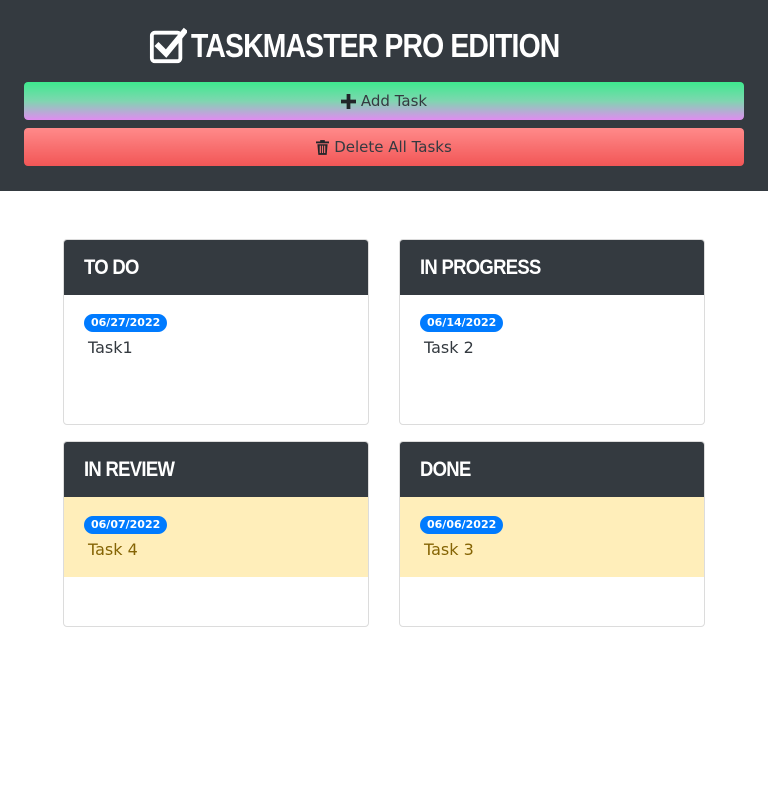  Describe the element at coordinates (393, 147) in the screenshot. I see `delete-all-label: Delete All Tasks` at that location.